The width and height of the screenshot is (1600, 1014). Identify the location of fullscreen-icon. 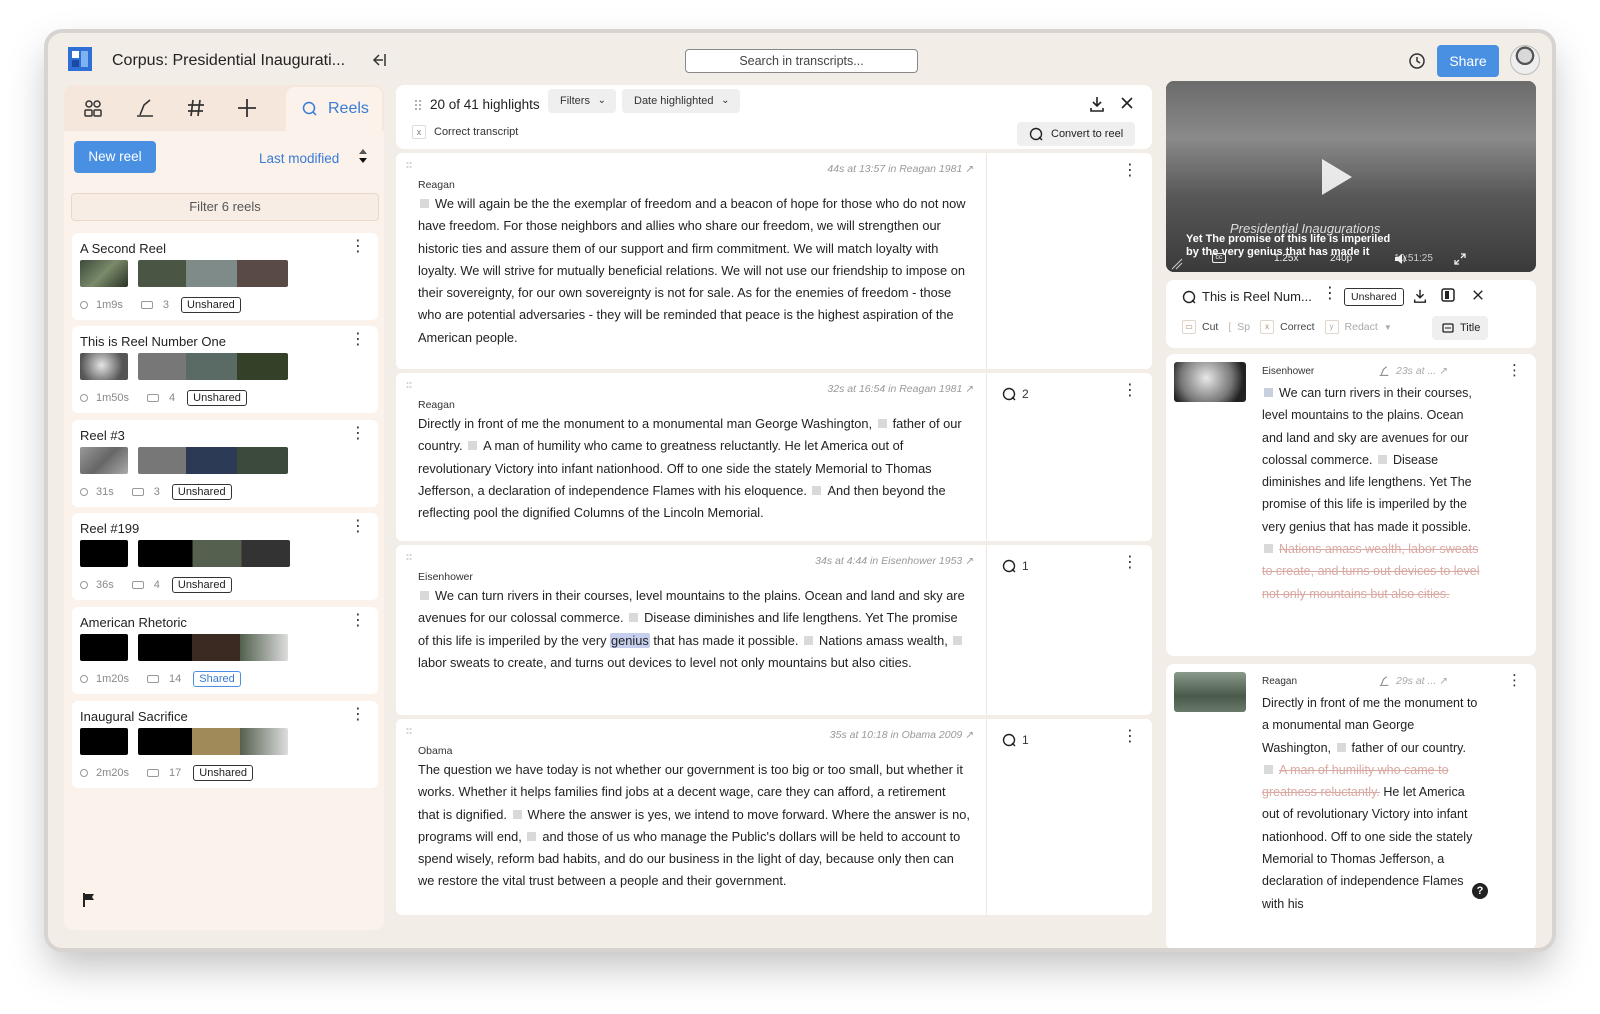
(1460, 259).